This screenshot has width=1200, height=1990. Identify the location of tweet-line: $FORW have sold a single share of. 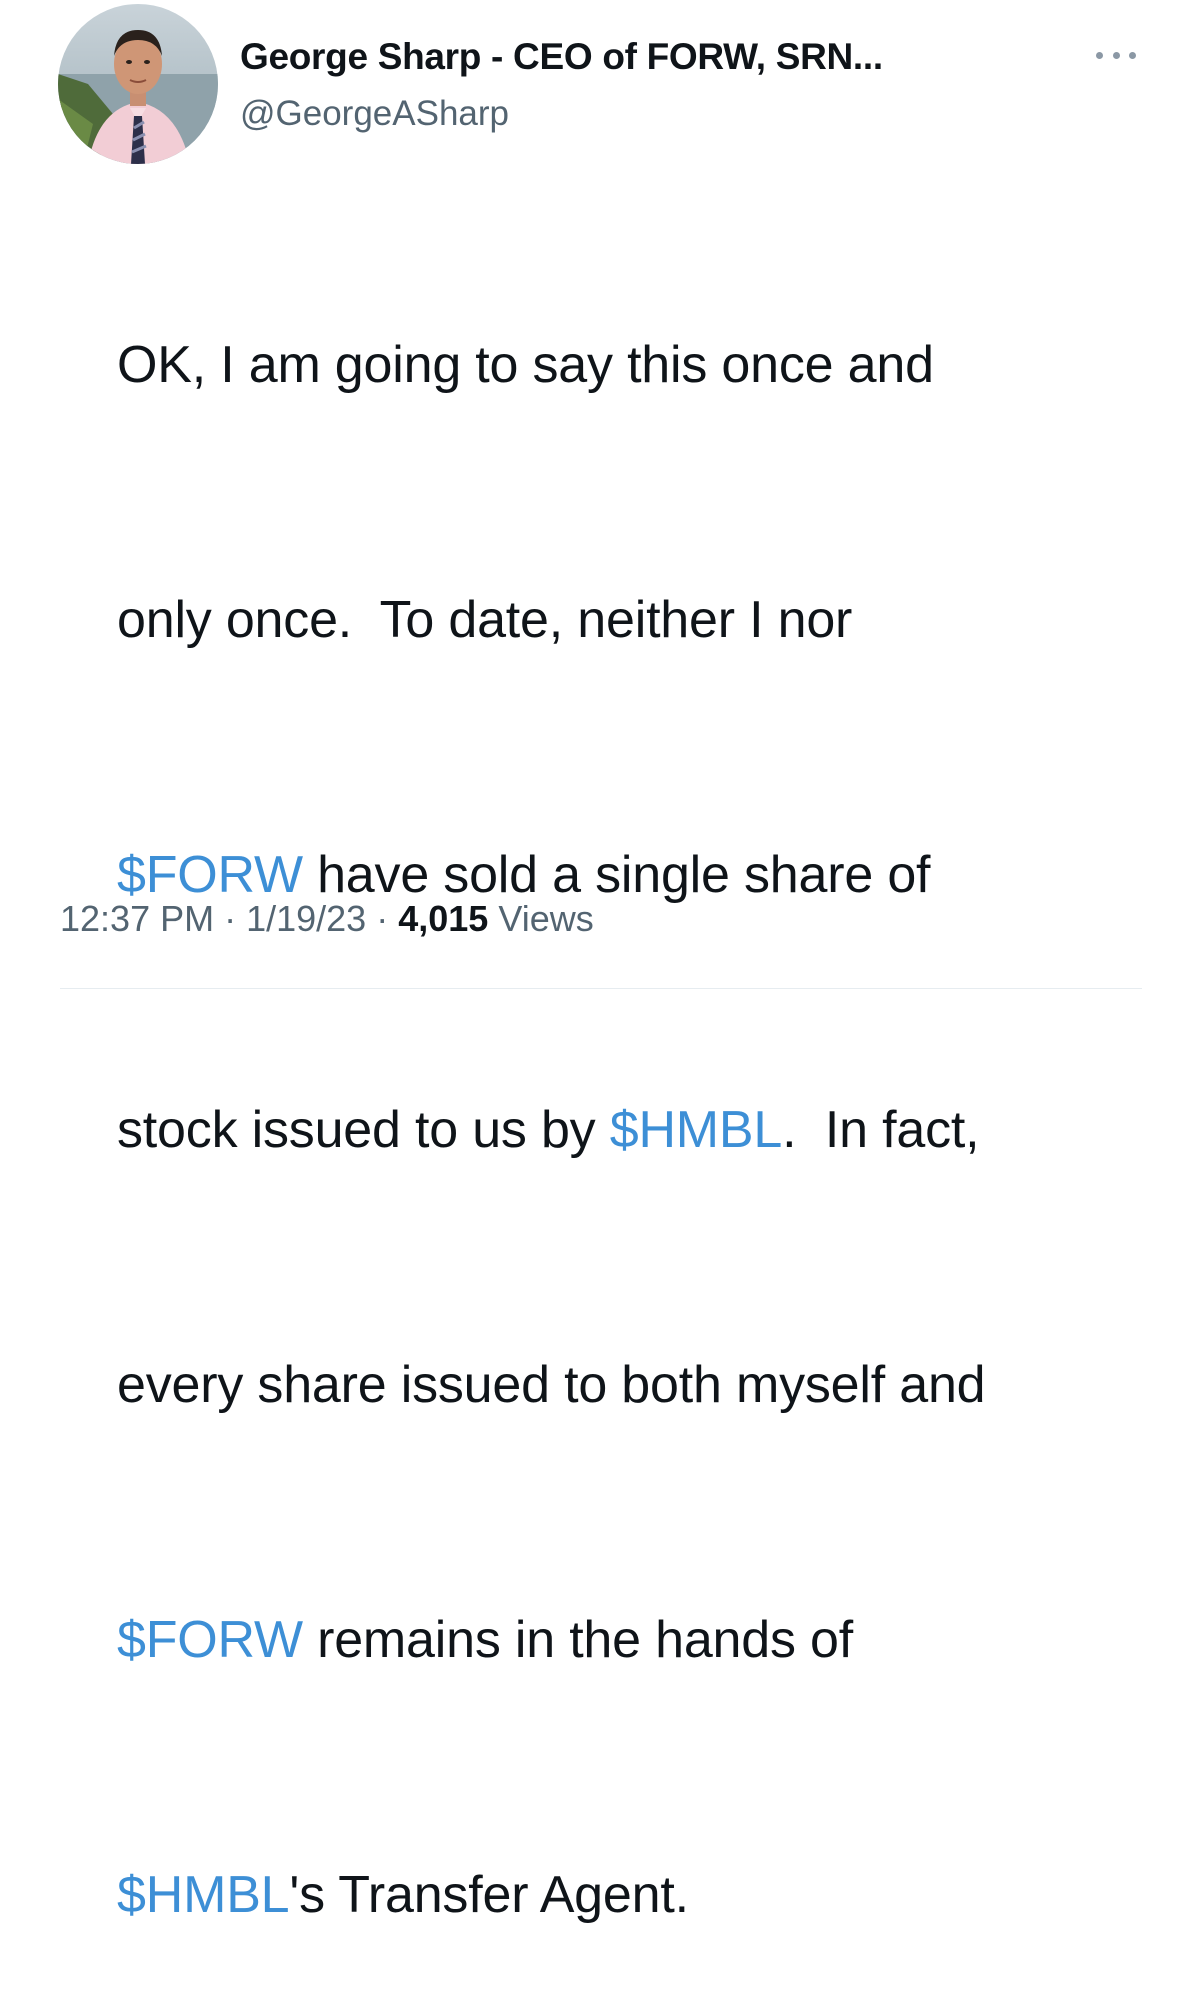
(615, 875).